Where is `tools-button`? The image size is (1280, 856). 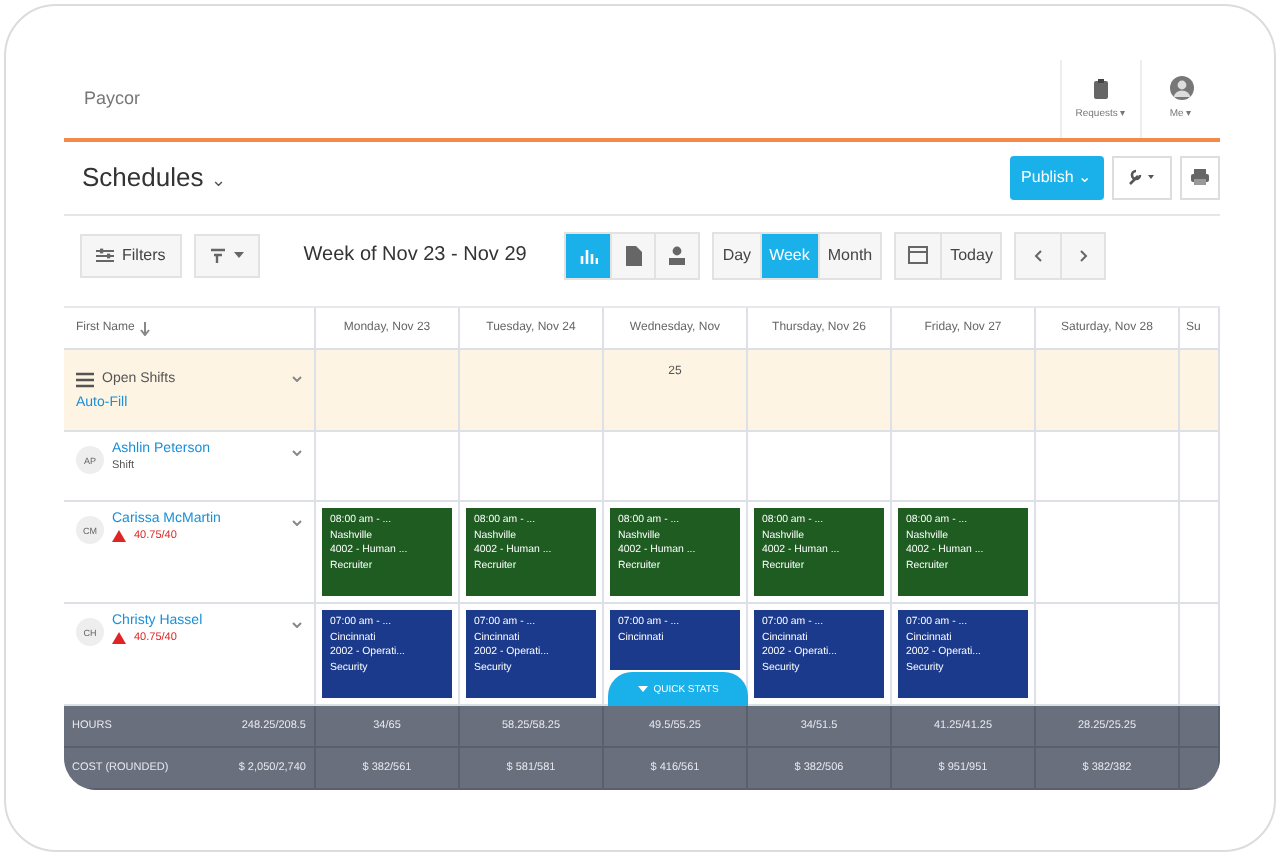
tools-button is located at coordinates (1142, 177).